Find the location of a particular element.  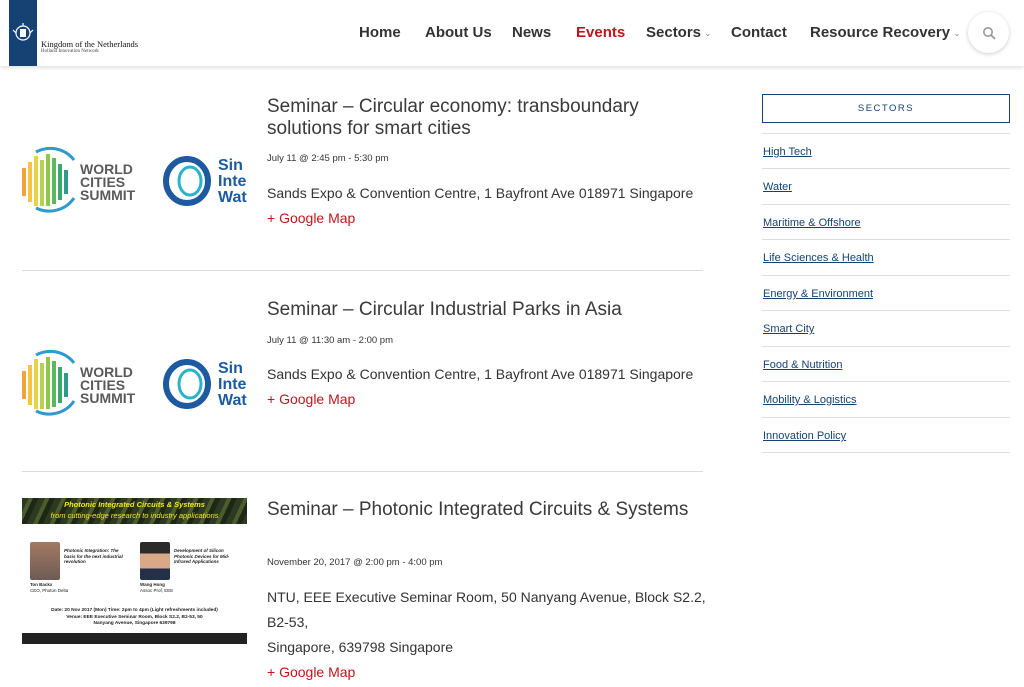

nav-resource-recovery-label: Resource Recovery is located at coordinates (880, 32).